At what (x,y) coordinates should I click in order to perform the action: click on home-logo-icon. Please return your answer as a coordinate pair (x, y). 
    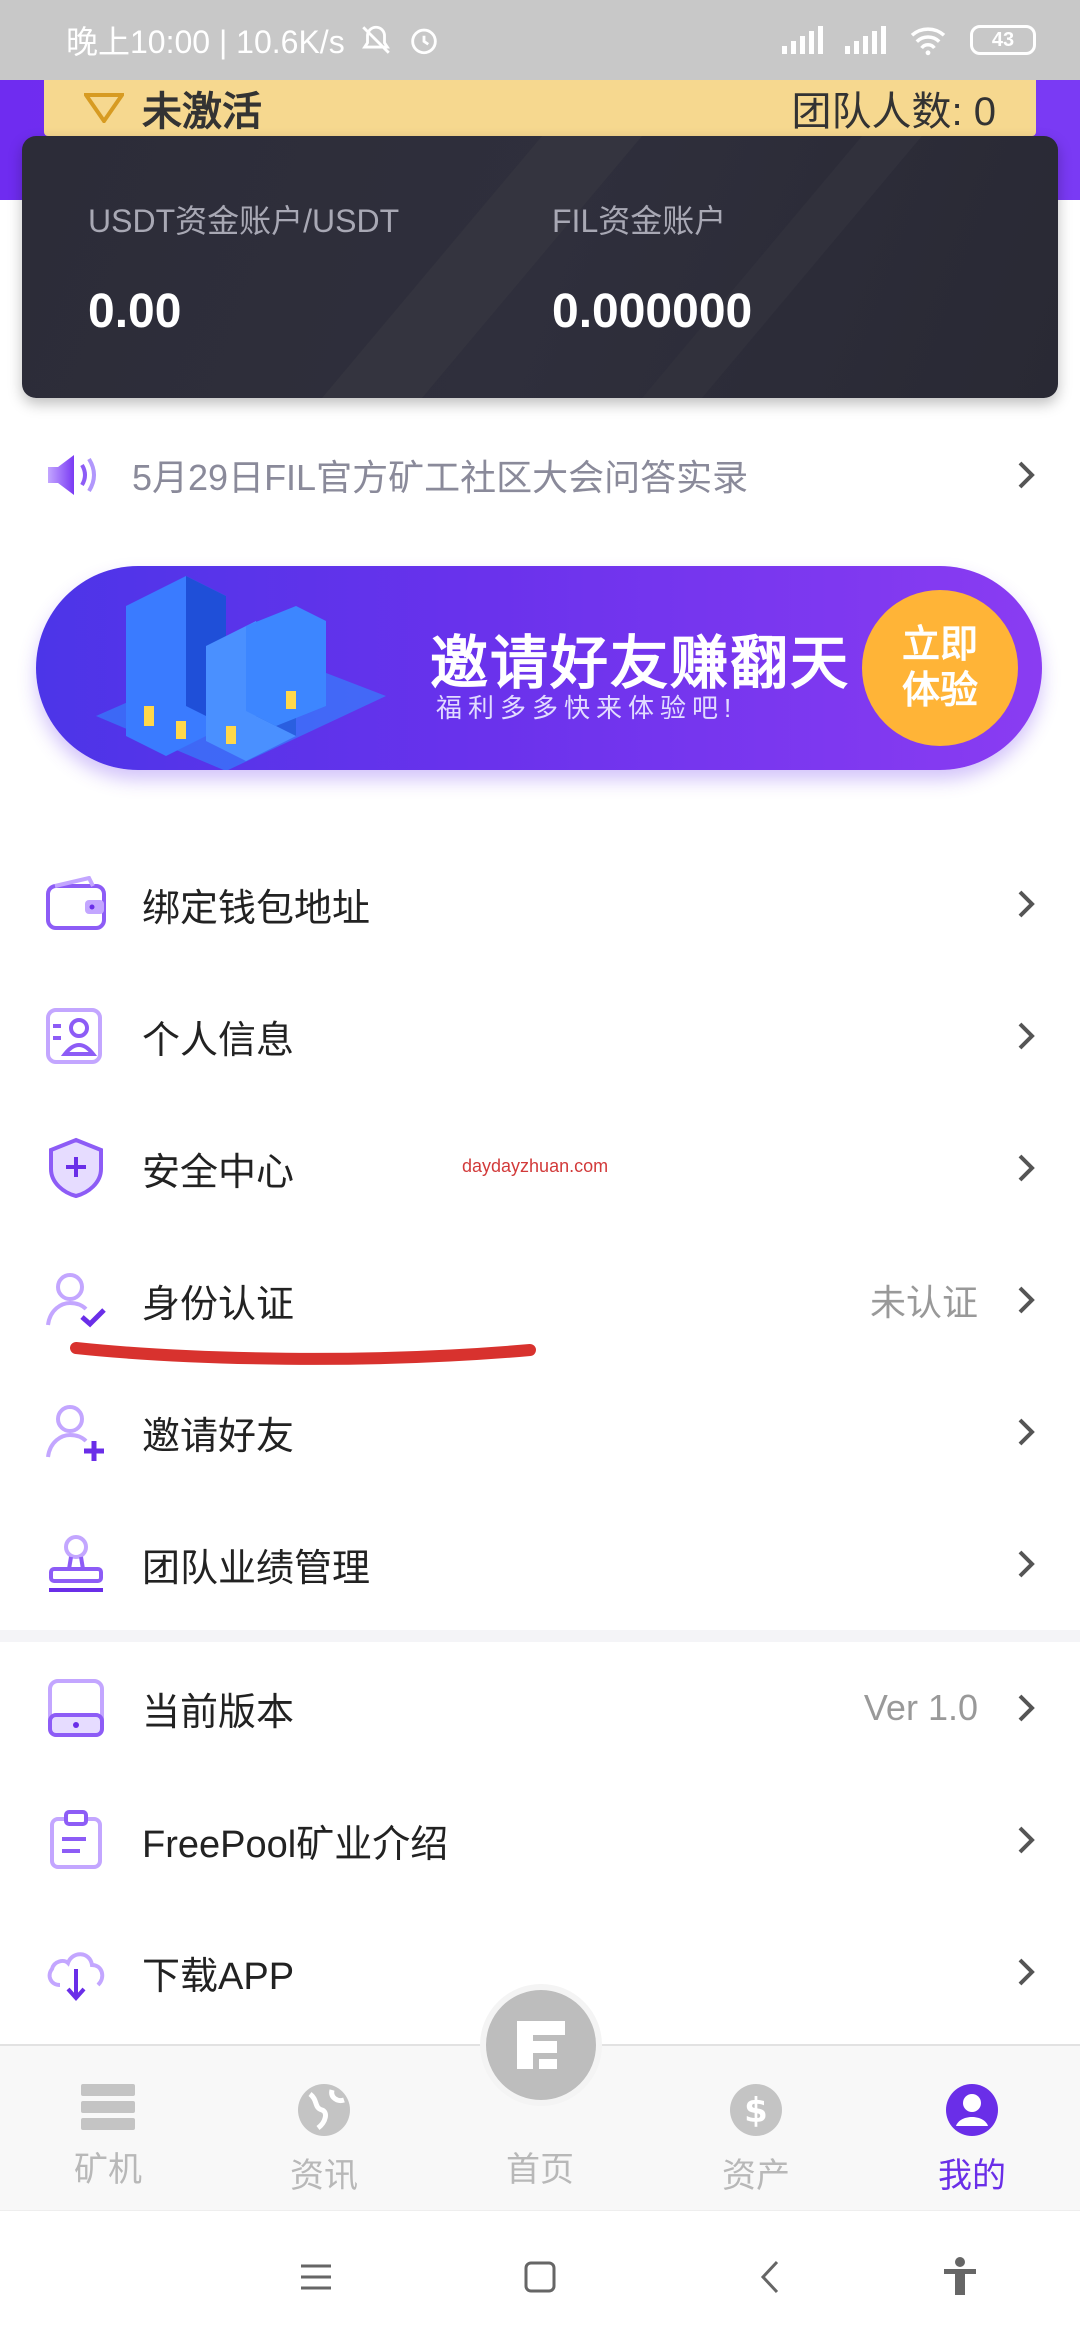
    Looking at the image, I should click on (541, 2045).